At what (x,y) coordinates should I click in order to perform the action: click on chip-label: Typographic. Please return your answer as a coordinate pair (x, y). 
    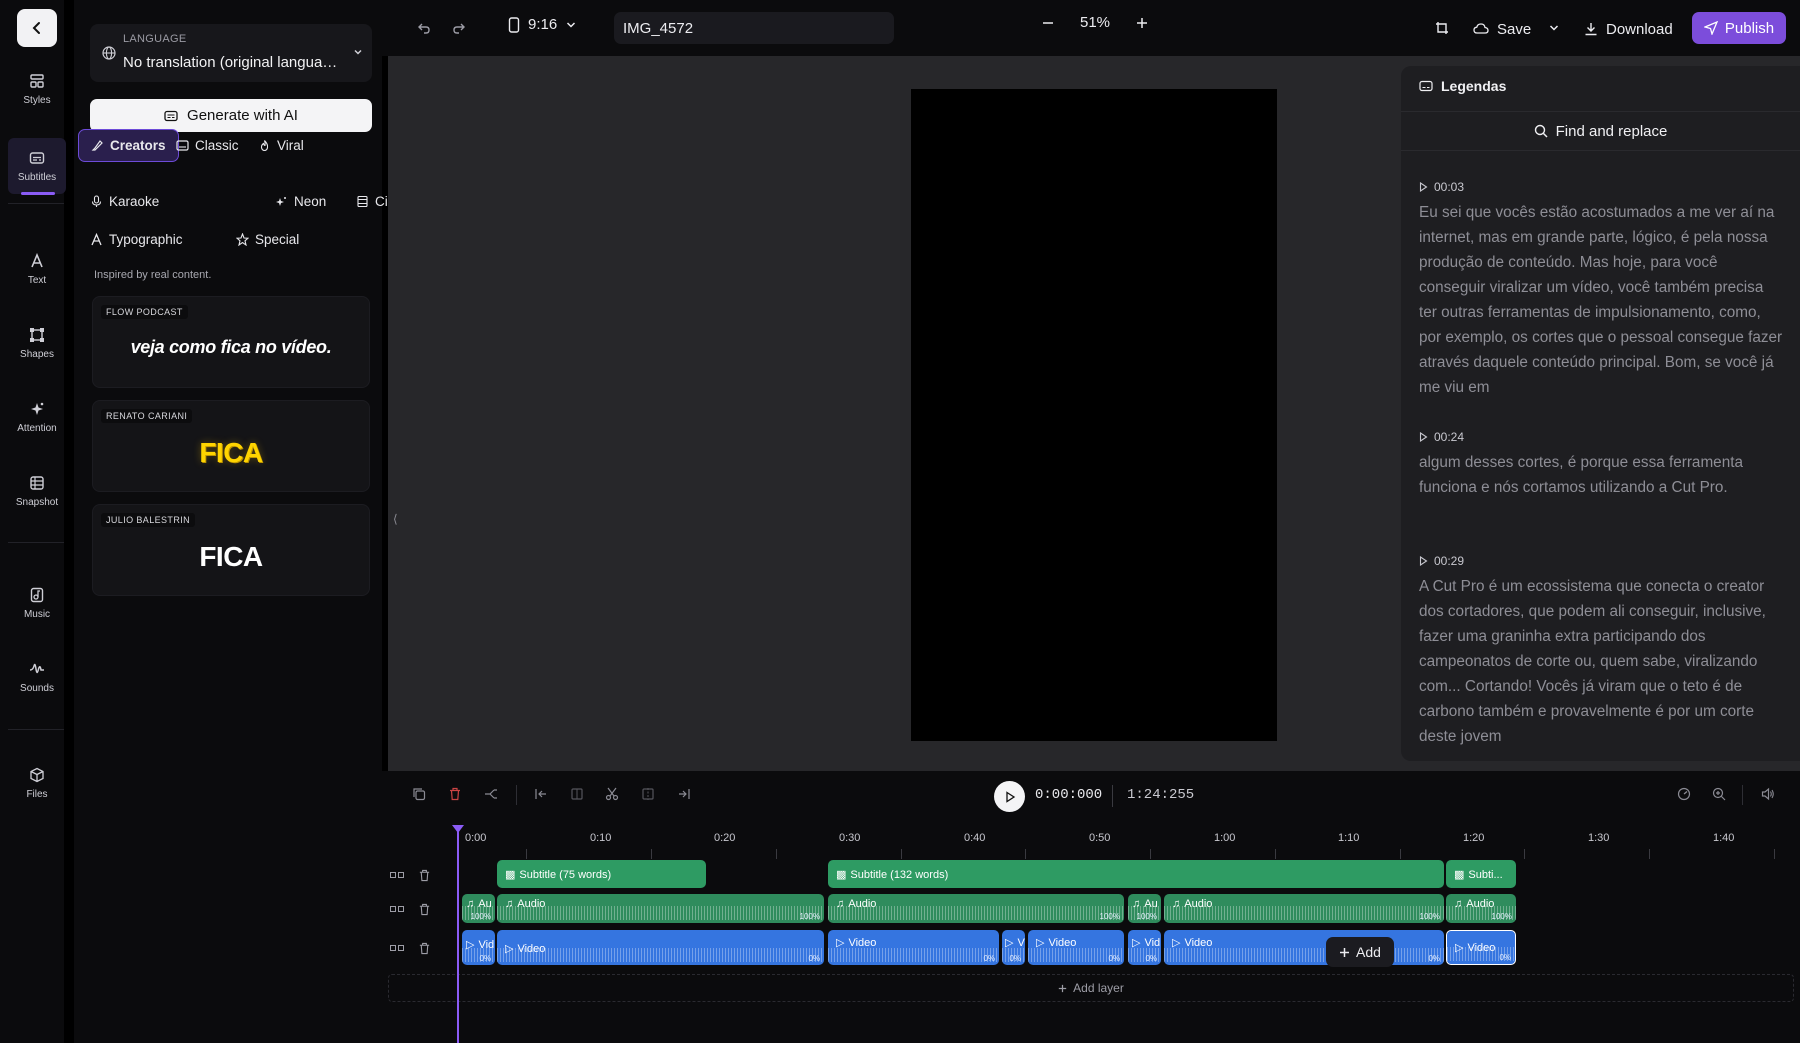
    Looking at the image, I should click on (146, 239).